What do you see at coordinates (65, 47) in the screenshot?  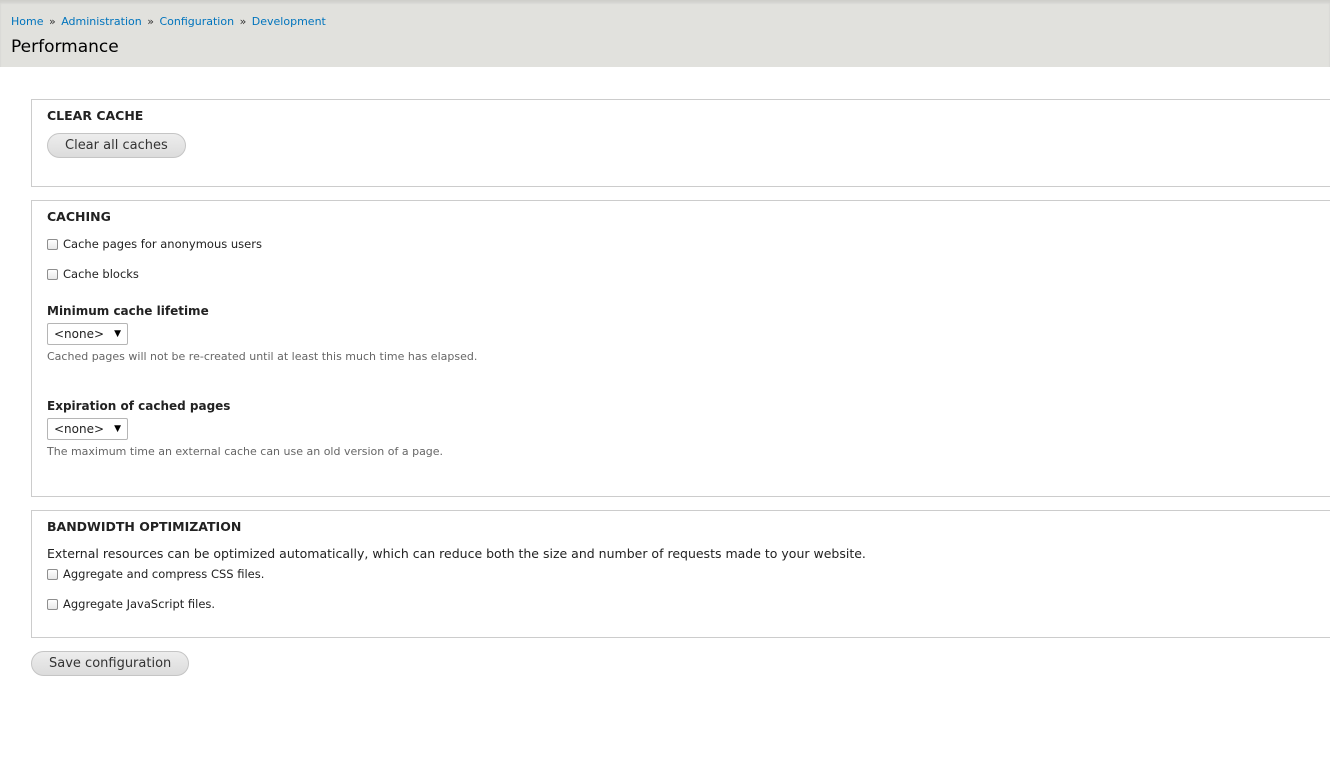 I see `page-title: Performance` at bounding box center [65, 47].